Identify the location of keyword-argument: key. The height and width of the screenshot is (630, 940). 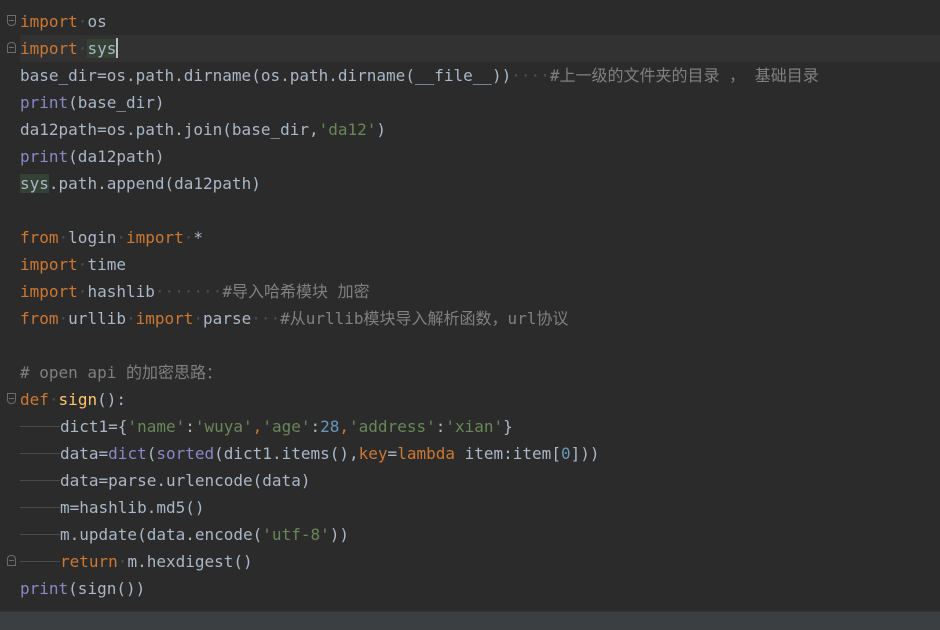
(373, 453).